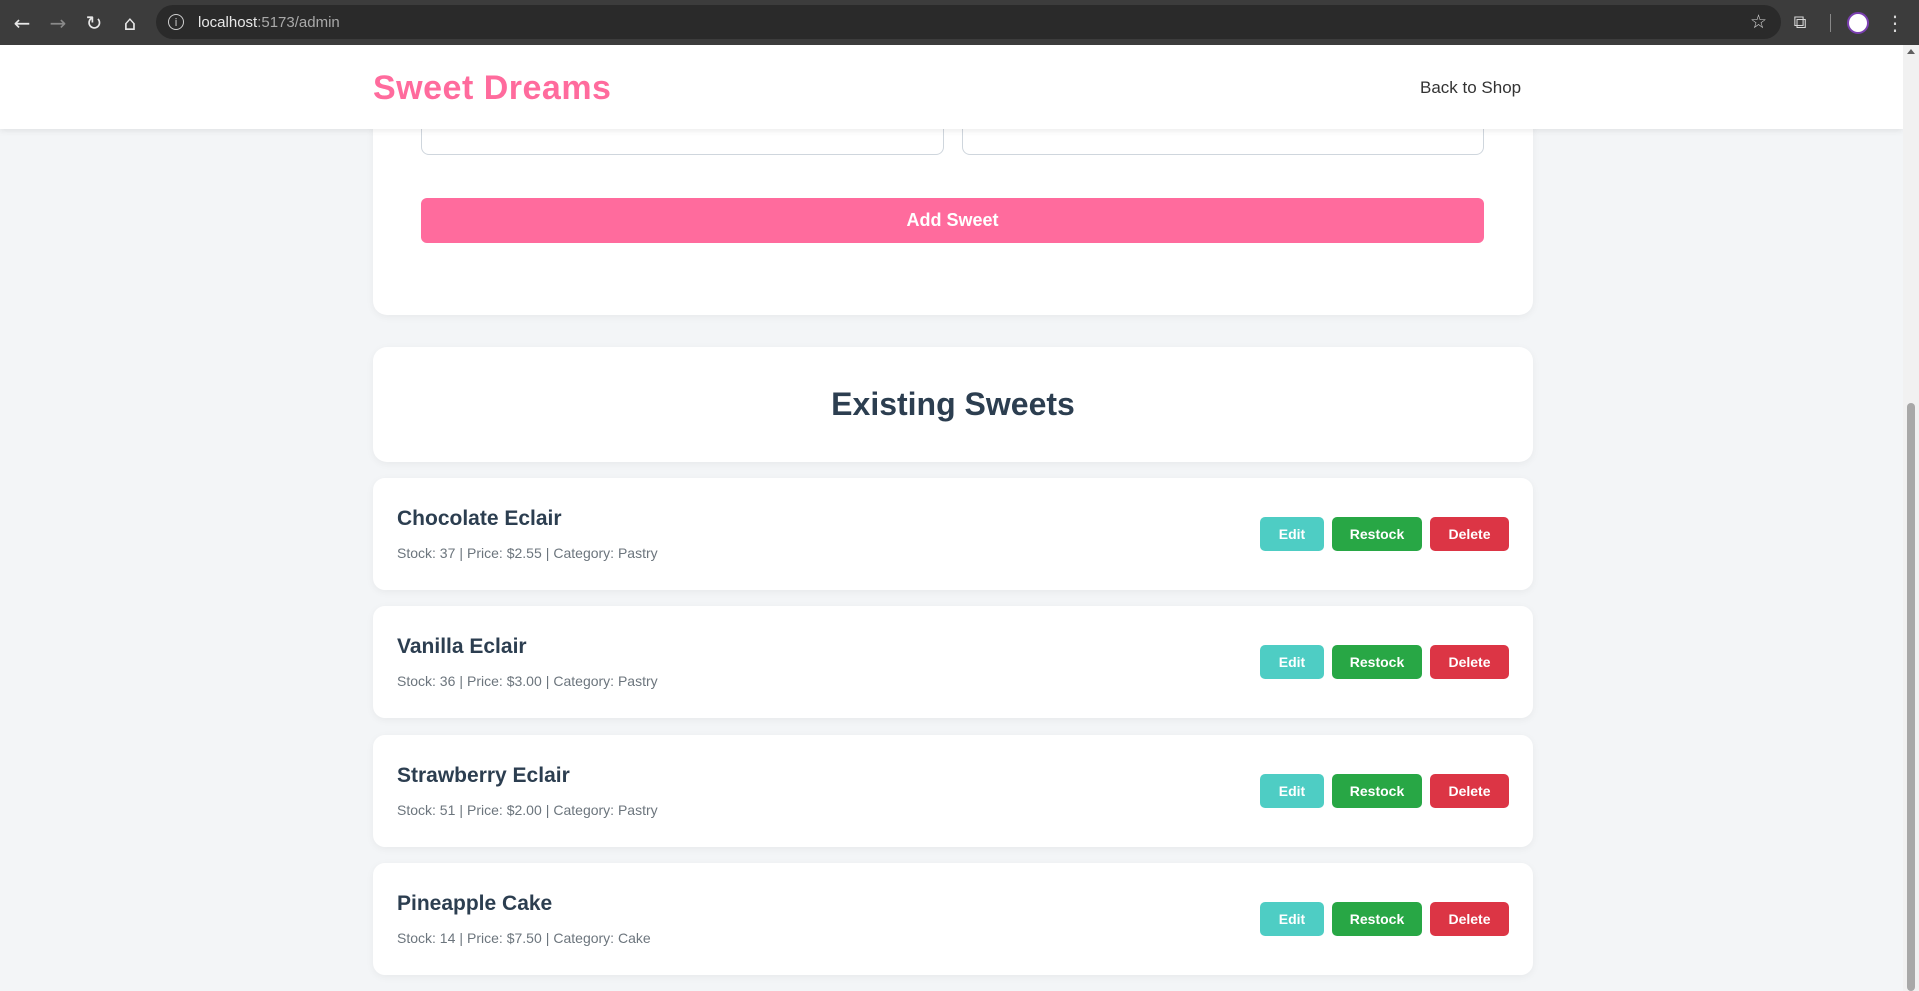  Describe the element at coordinates (951, 87) in the screenshot. I see `site-header: Sweet Dreams Back to Shop` at that location.